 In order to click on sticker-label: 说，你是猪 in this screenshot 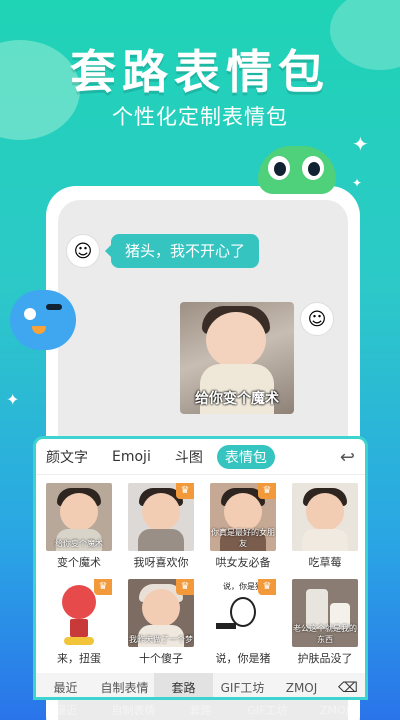, I will do `click(243, 658)`.